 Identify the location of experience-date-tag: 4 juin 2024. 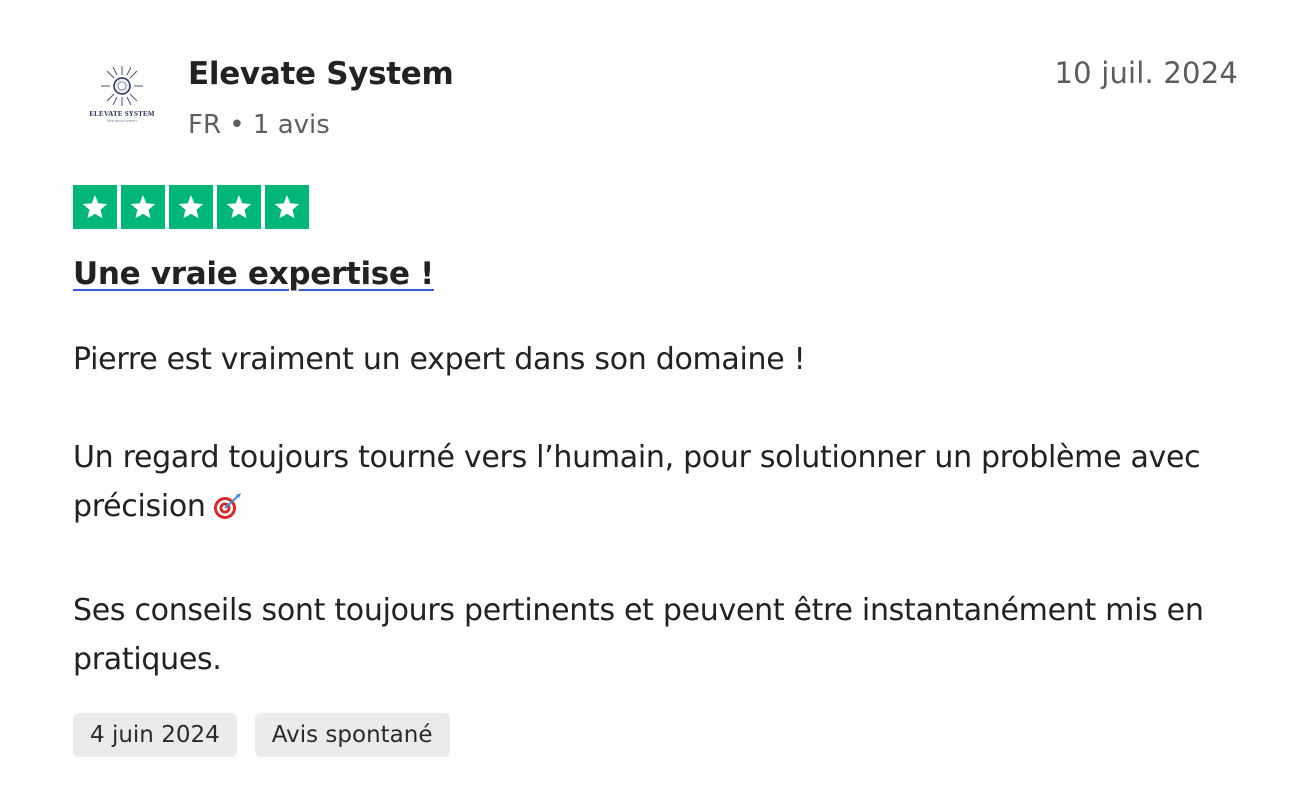
(155, 735).